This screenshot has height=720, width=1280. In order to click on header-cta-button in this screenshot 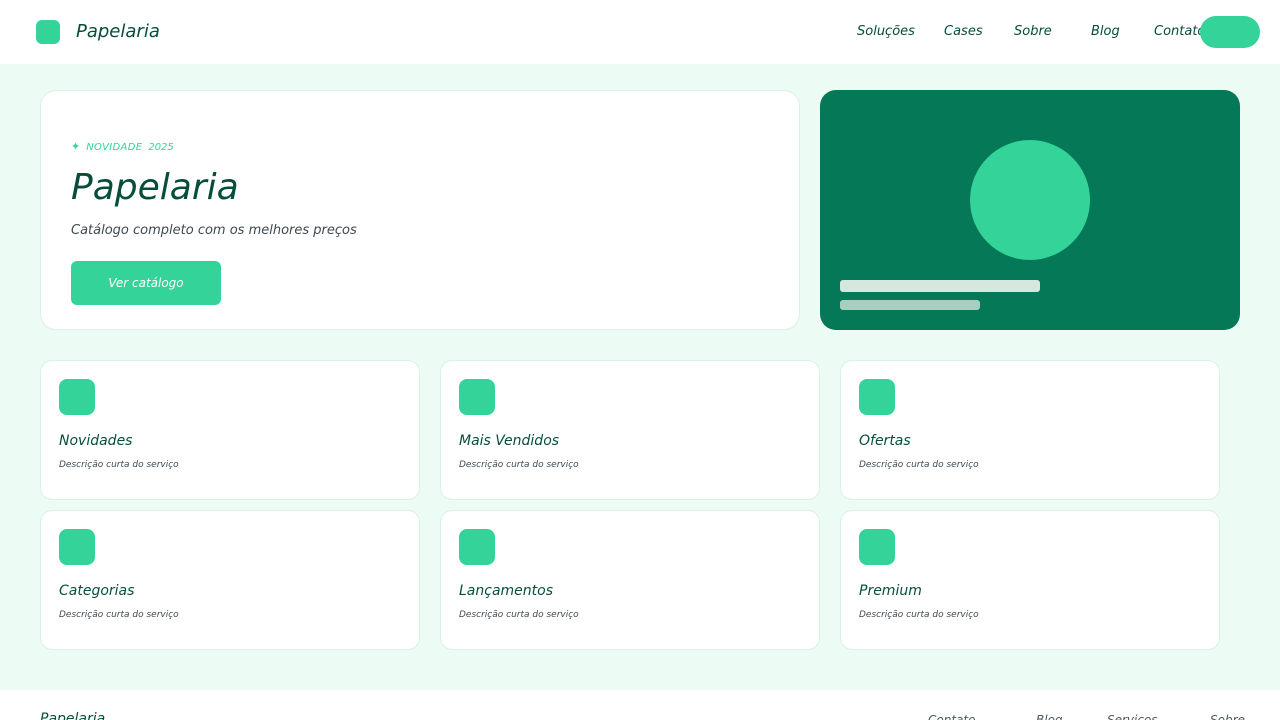, I will do `click(1230, 32)`.